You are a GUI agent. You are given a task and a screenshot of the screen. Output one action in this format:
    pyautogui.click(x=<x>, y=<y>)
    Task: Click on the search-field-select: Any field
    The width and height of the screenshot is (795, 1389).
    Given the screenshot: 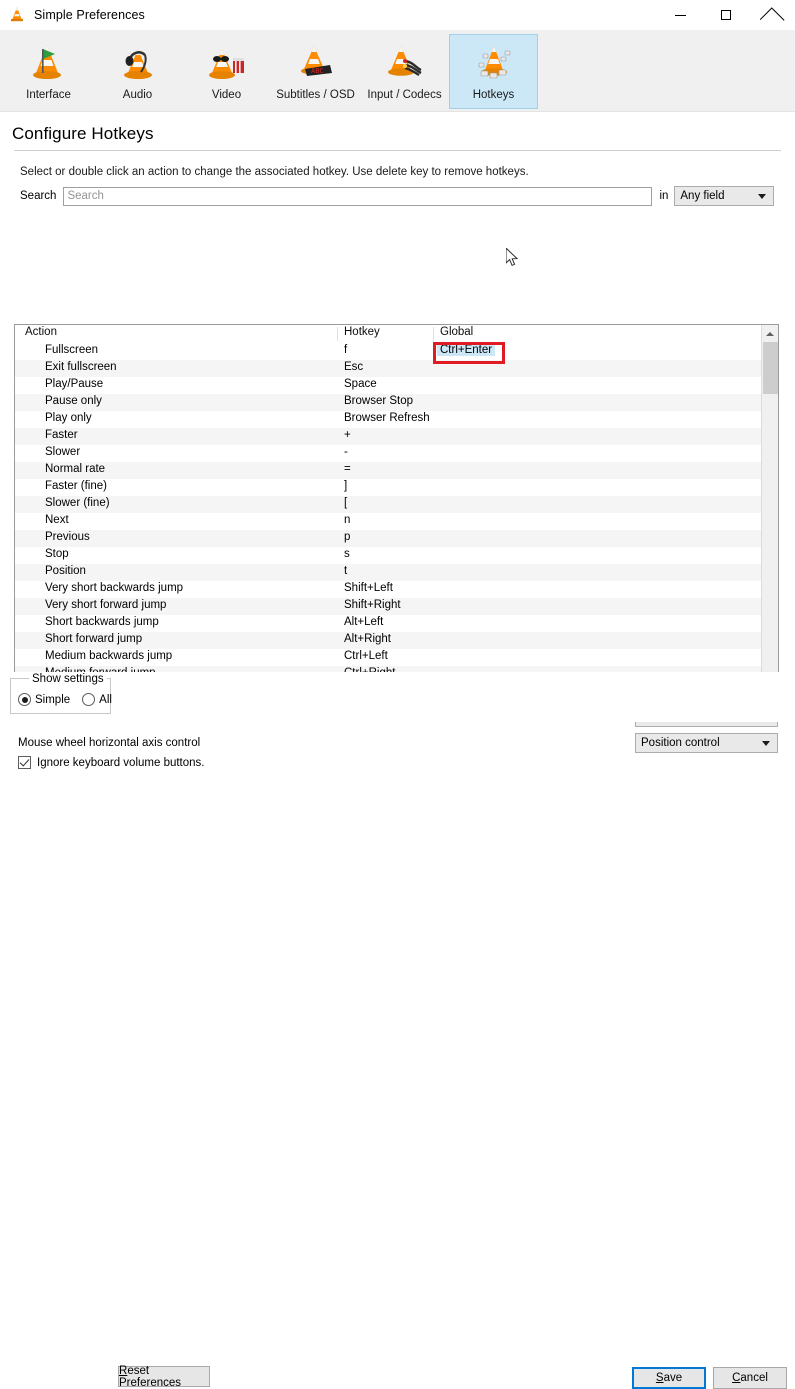 What is the action you would take?
    pyautogui.click(x=724, y=196)
    